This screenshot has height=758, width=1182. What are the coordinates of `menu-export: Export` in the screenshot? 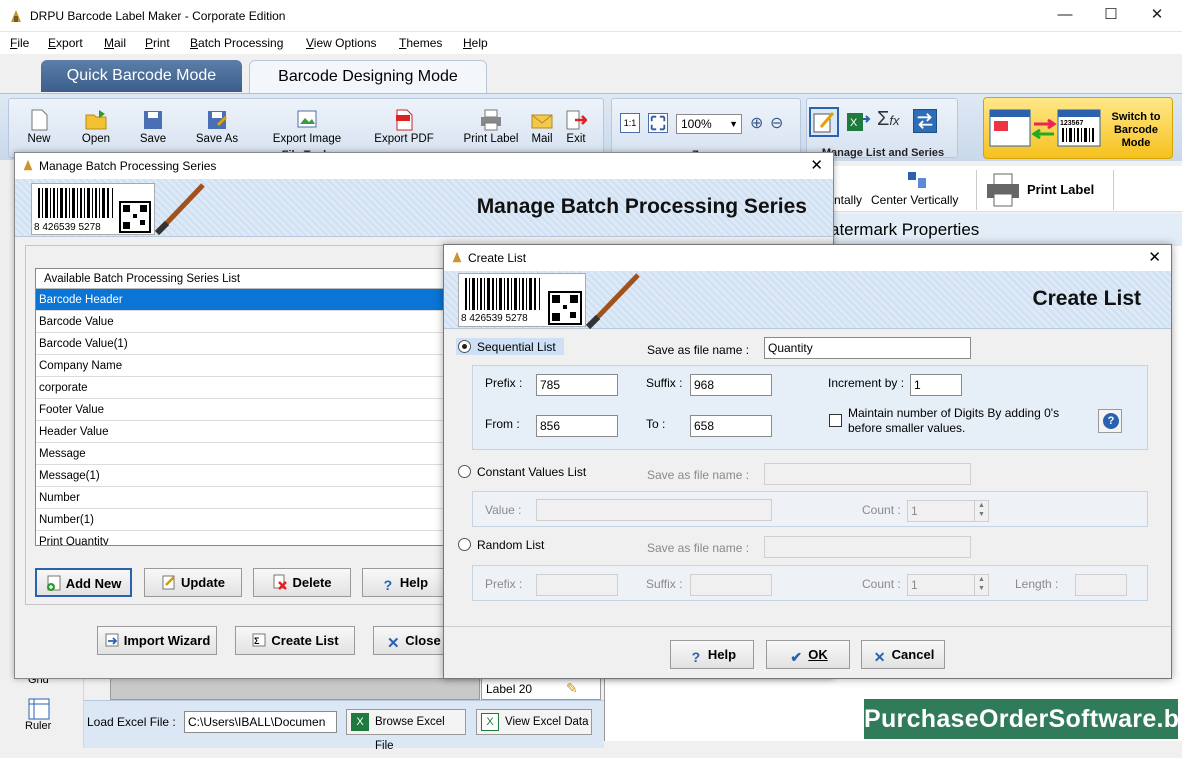 It's located at (65, 43).